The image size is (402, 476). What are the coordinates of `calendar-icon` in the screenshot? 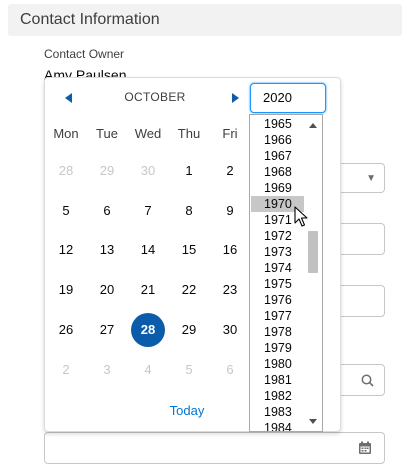 It's located at (365, 447).